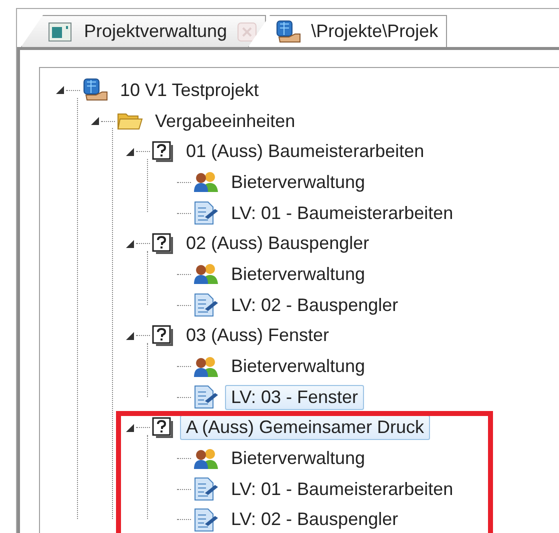  I want to click on tab: \Projekte\Projek, so click(348, 31).